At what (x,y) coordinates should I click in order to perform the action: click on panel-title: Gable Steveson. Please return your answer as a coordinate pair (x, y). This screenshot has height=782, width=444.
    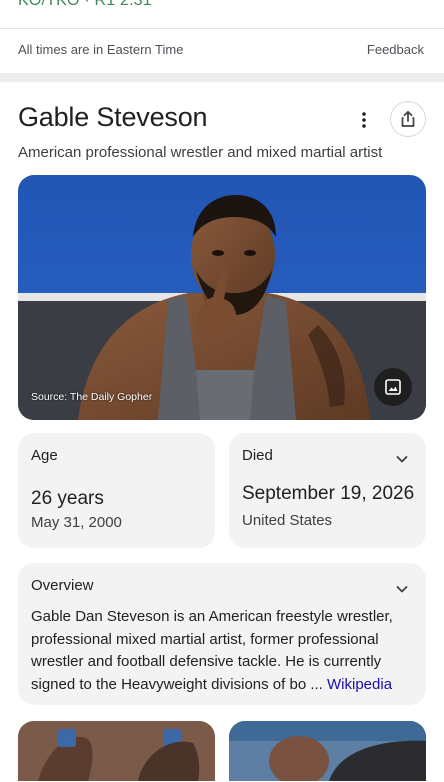
    Looking at the image, I should click on (113, 117).